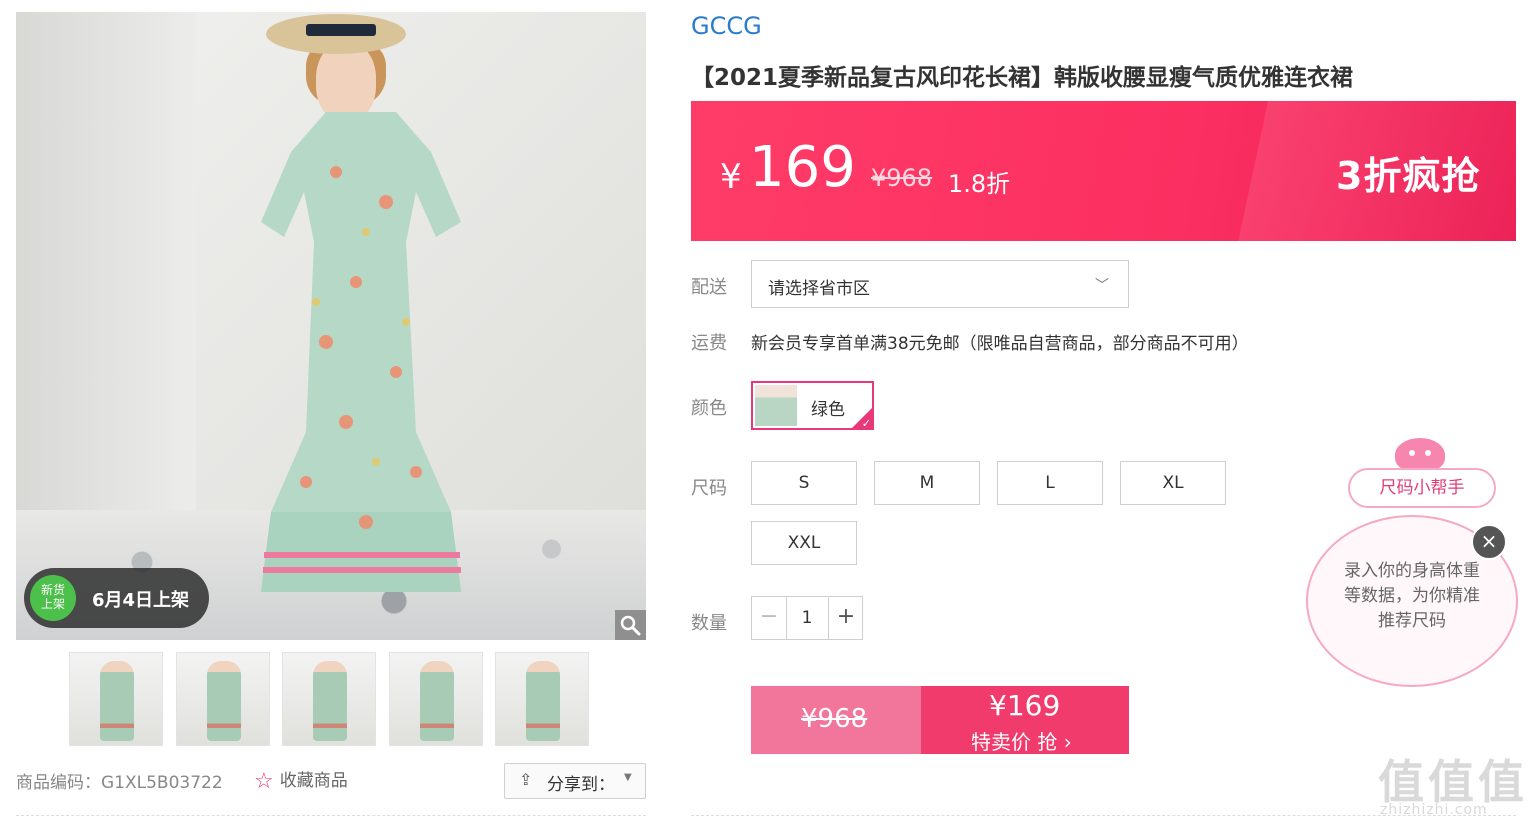  What do you see at coordinates (902, 178) in the screenshot?
I see `original-price: ¥968` at bounding box center [902, 178].